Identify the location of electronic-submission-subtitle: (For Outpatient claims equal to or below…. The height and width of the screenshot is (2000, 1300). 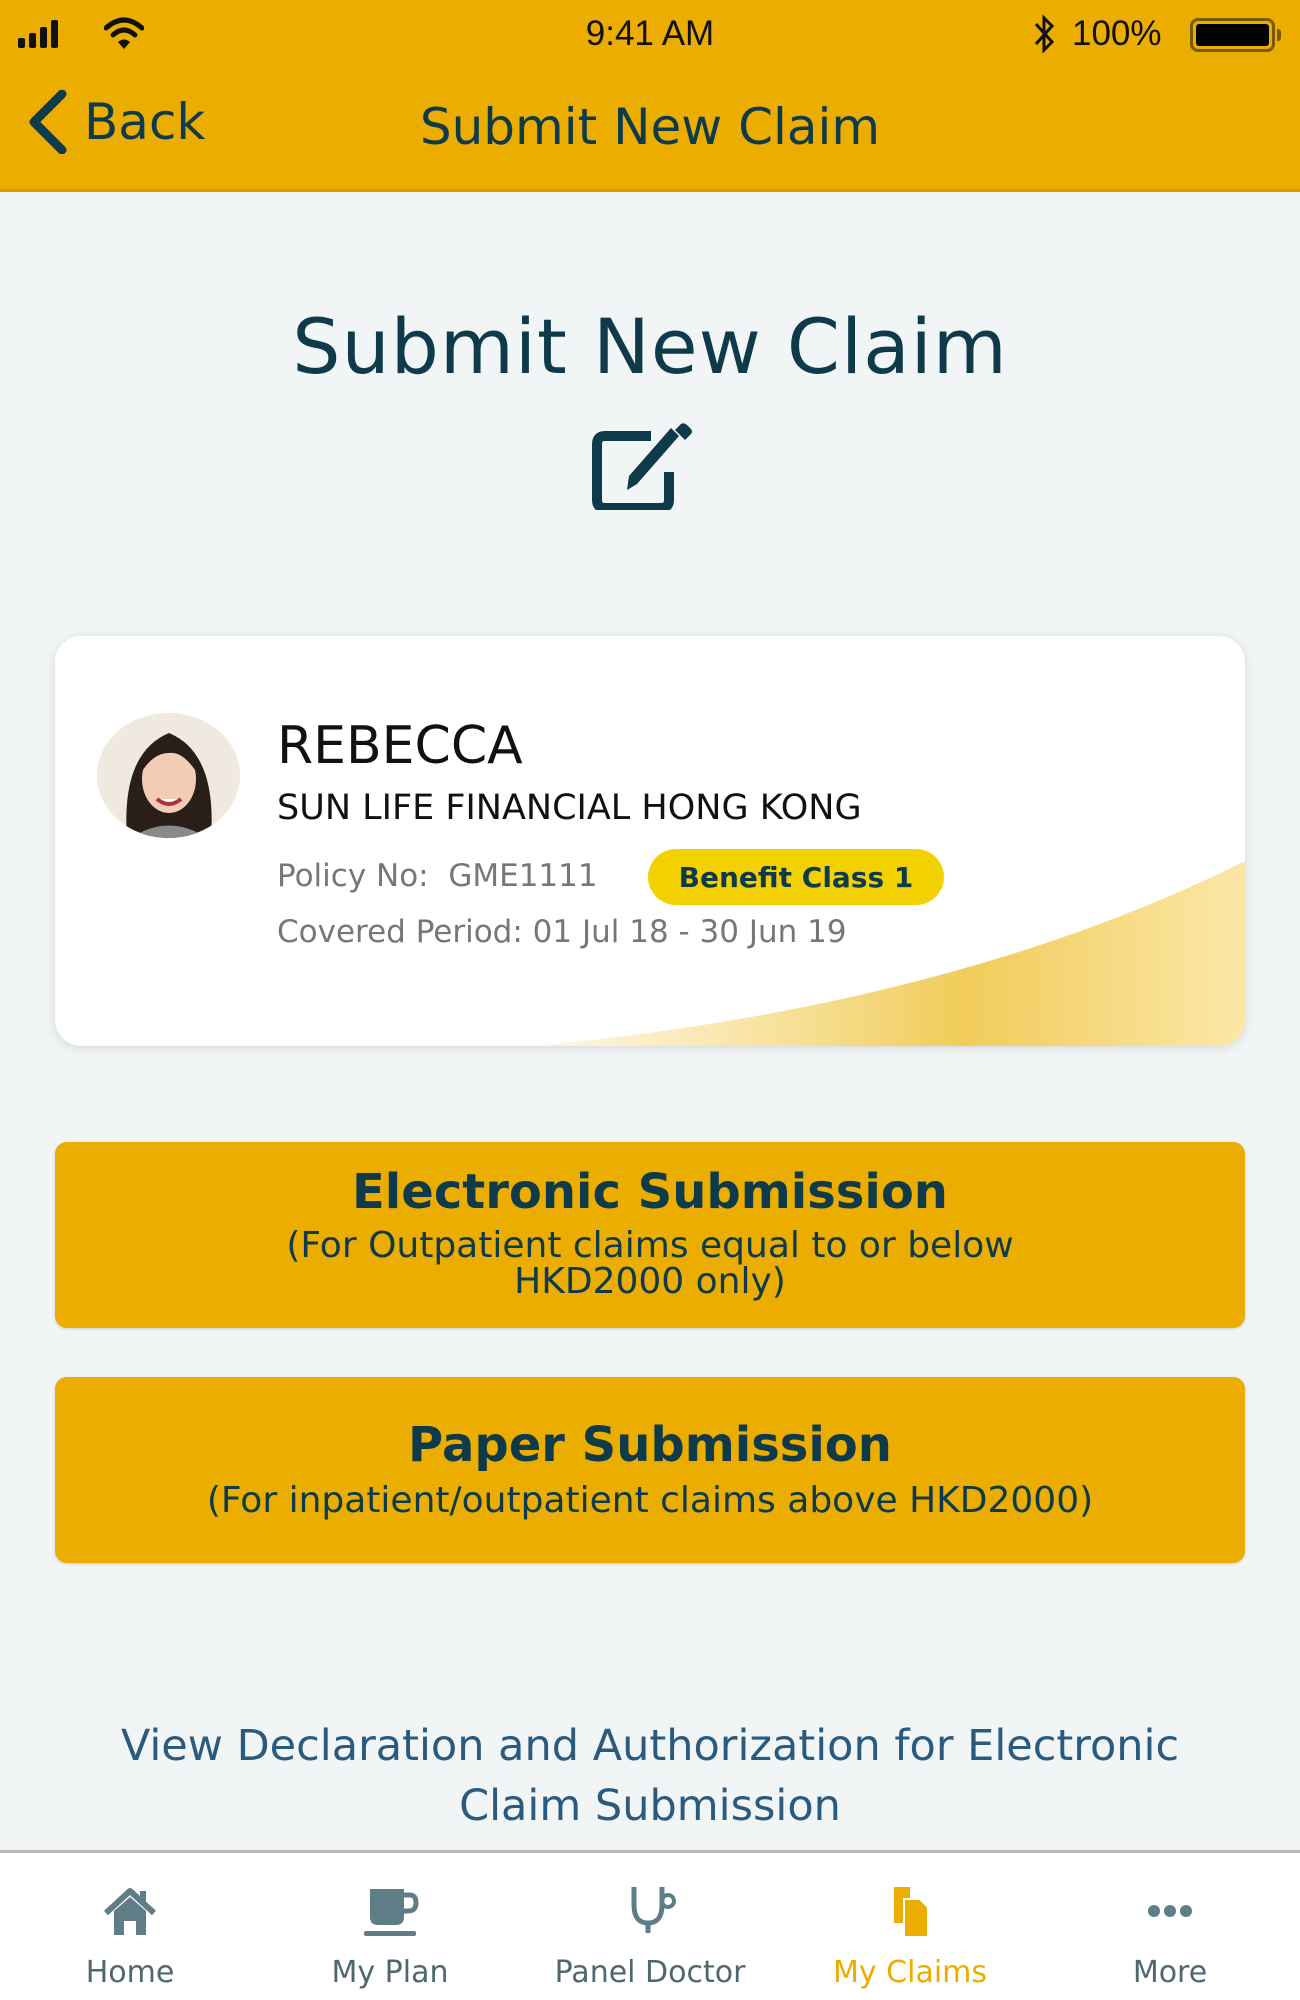
(650, 1263).